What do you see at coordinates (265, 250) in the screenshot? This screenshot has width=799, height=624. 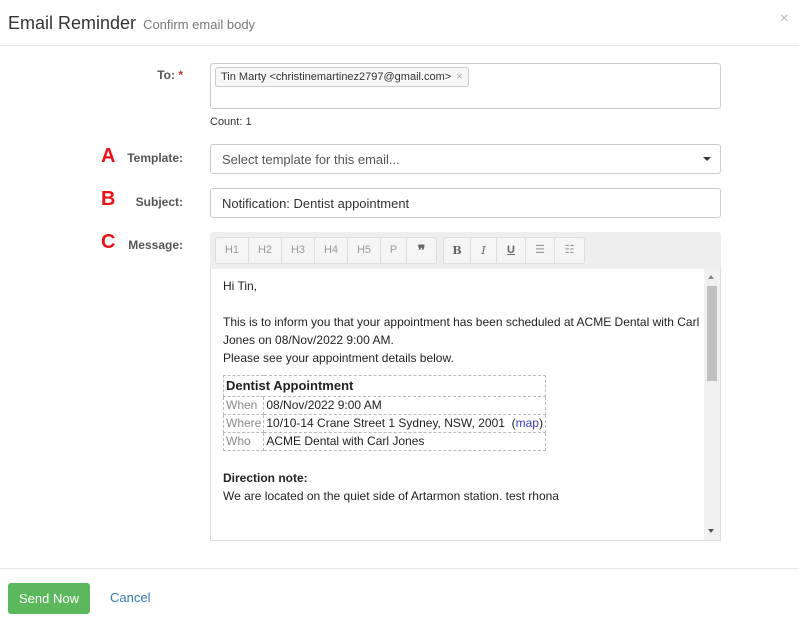 I see `h2-button: H2` at bounding box center [265, 250].